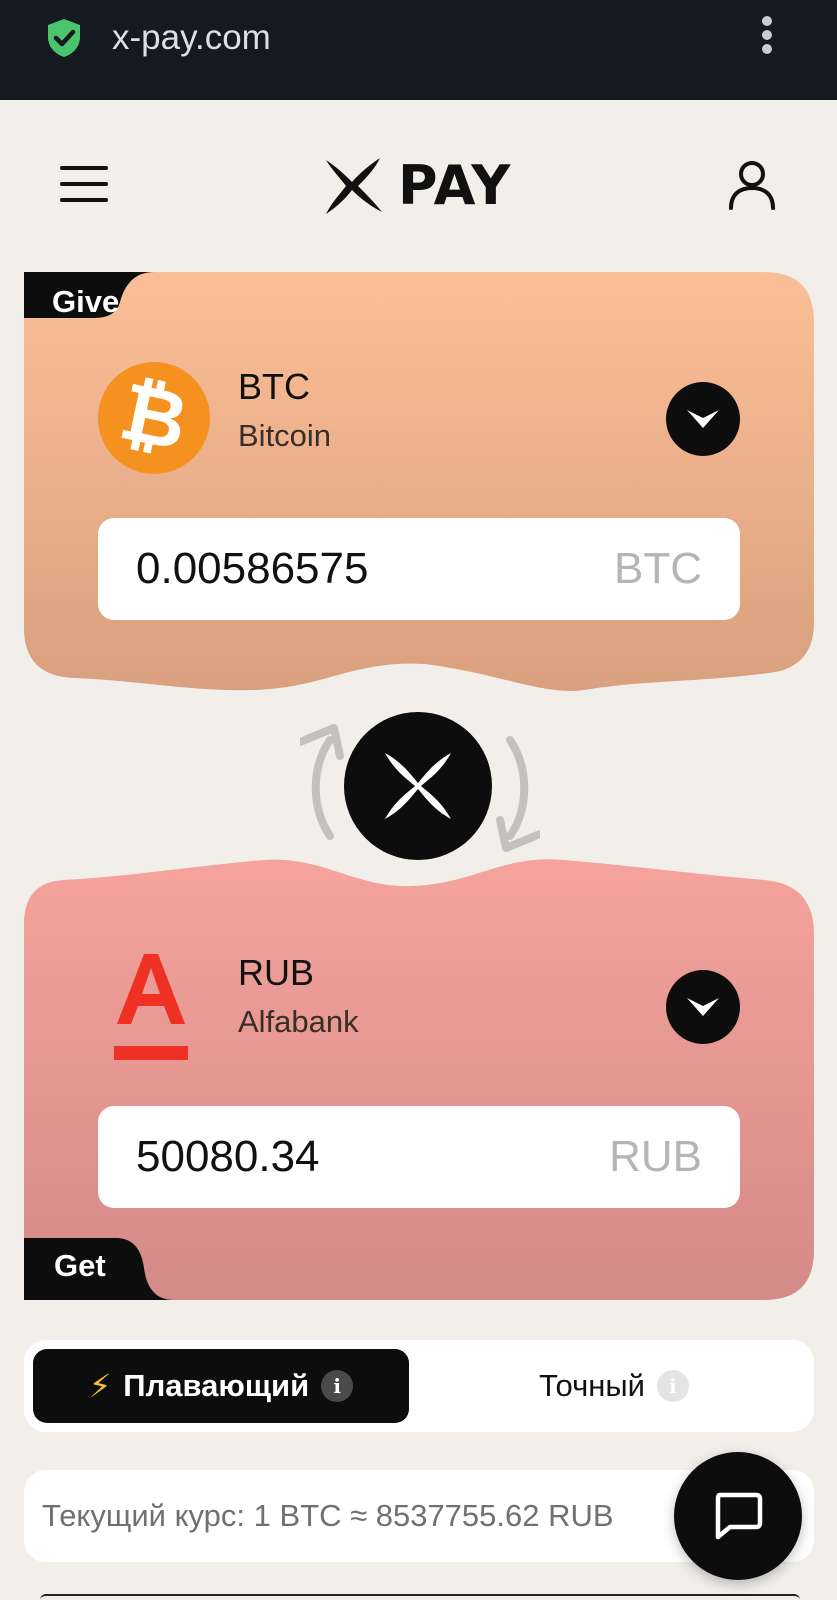 This screenshot has width=837, height=1600. I want to click on xpay-logo: PAY, so click(419, 186).